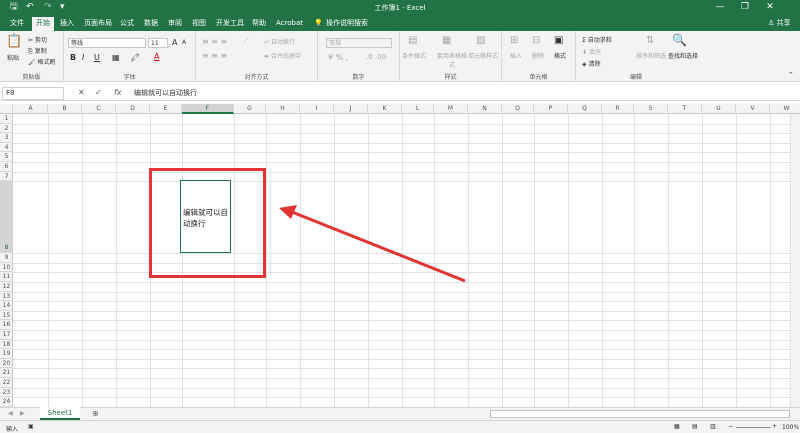  Describe the element at coordinates (418, 109) in the screenshot. I see `column-header-l: L` at that location.